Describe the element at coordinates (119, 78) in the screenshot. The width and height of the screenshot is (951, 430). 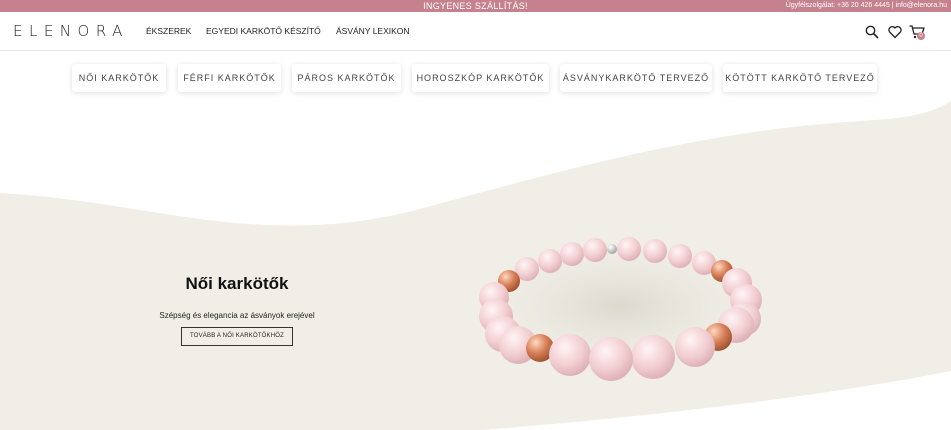
I see `category-womens-bracelets: NŐI KARKÖTŐK` at that location.